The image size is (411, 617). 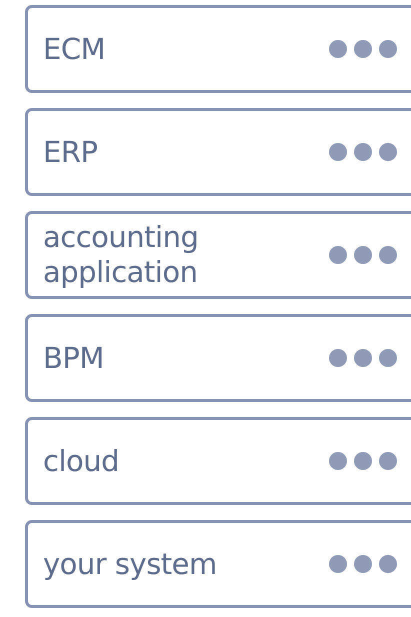 I want to click on list-item-card: your system, so click(x=218, y=564).